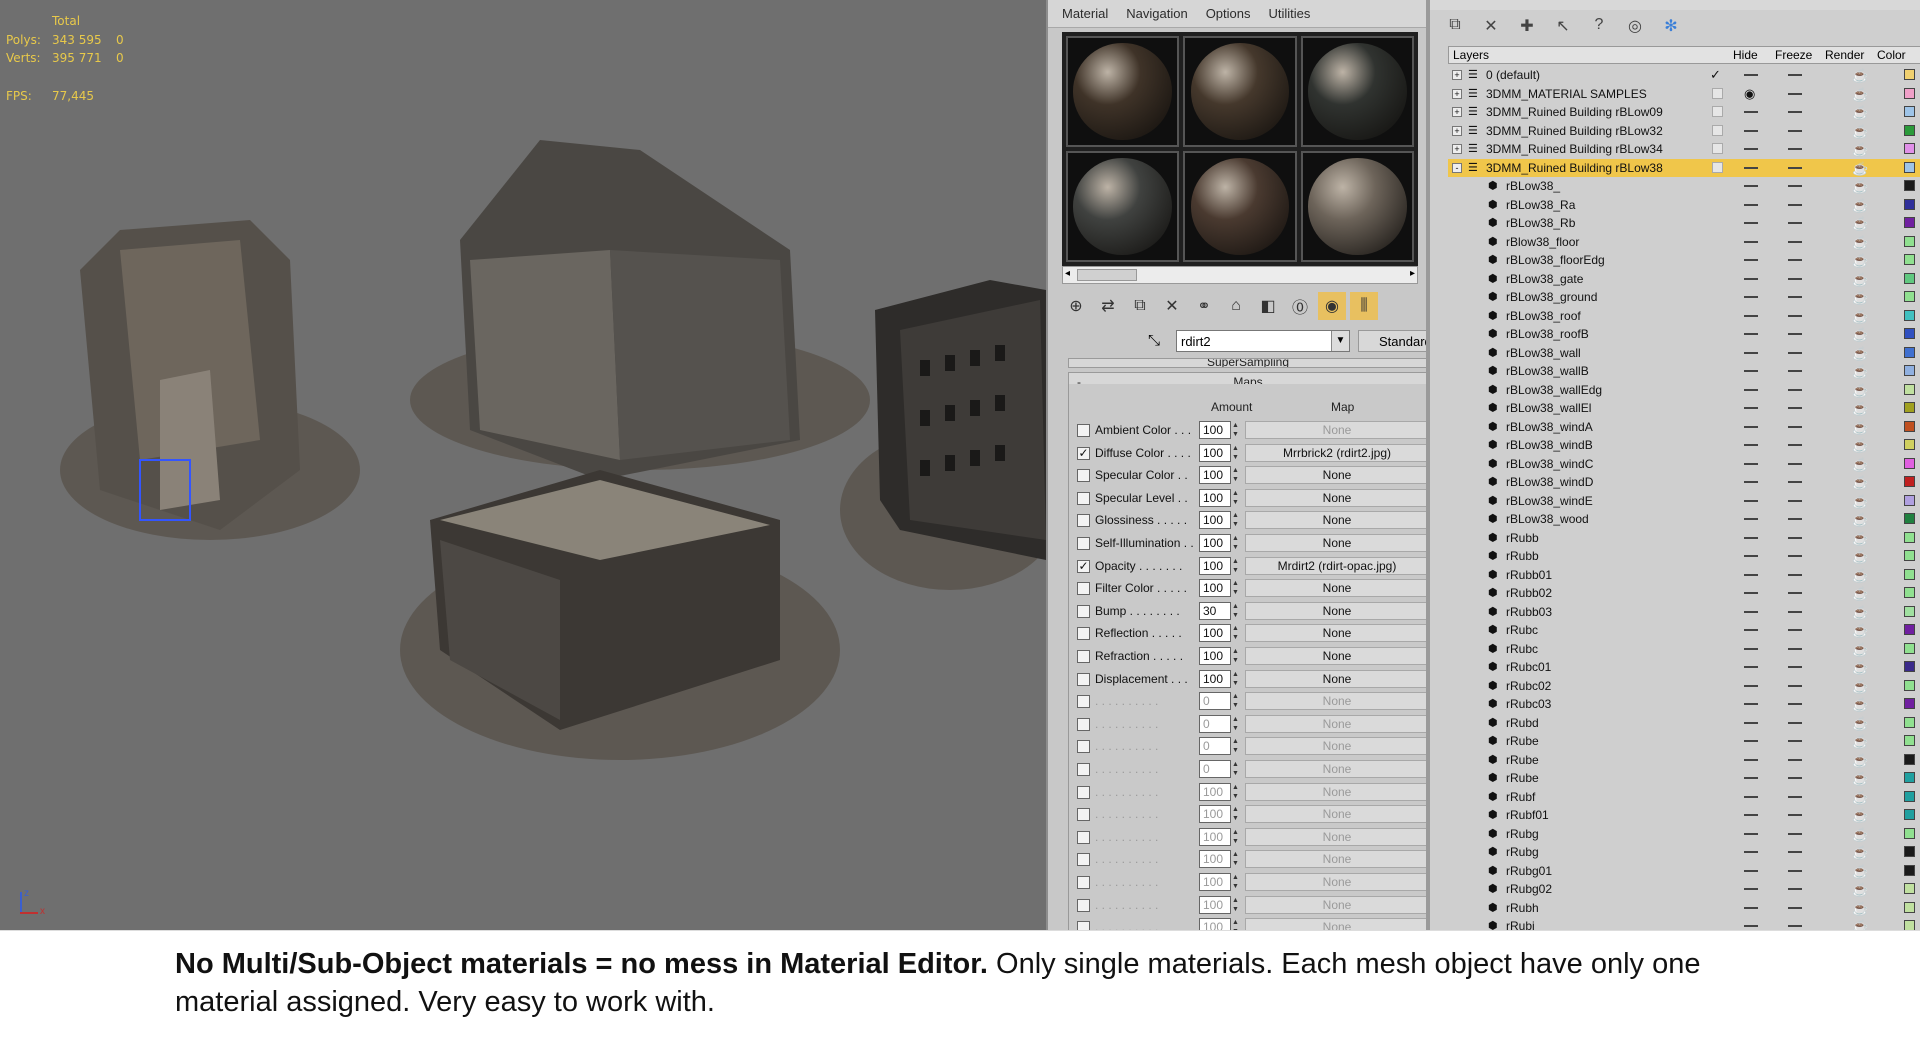 The height and width of the screenshot is (1038, 1920). Describe the element at coordinates (1543, 353) in the screenshot. I see `layer-name: rBLow38_wall` at that location.